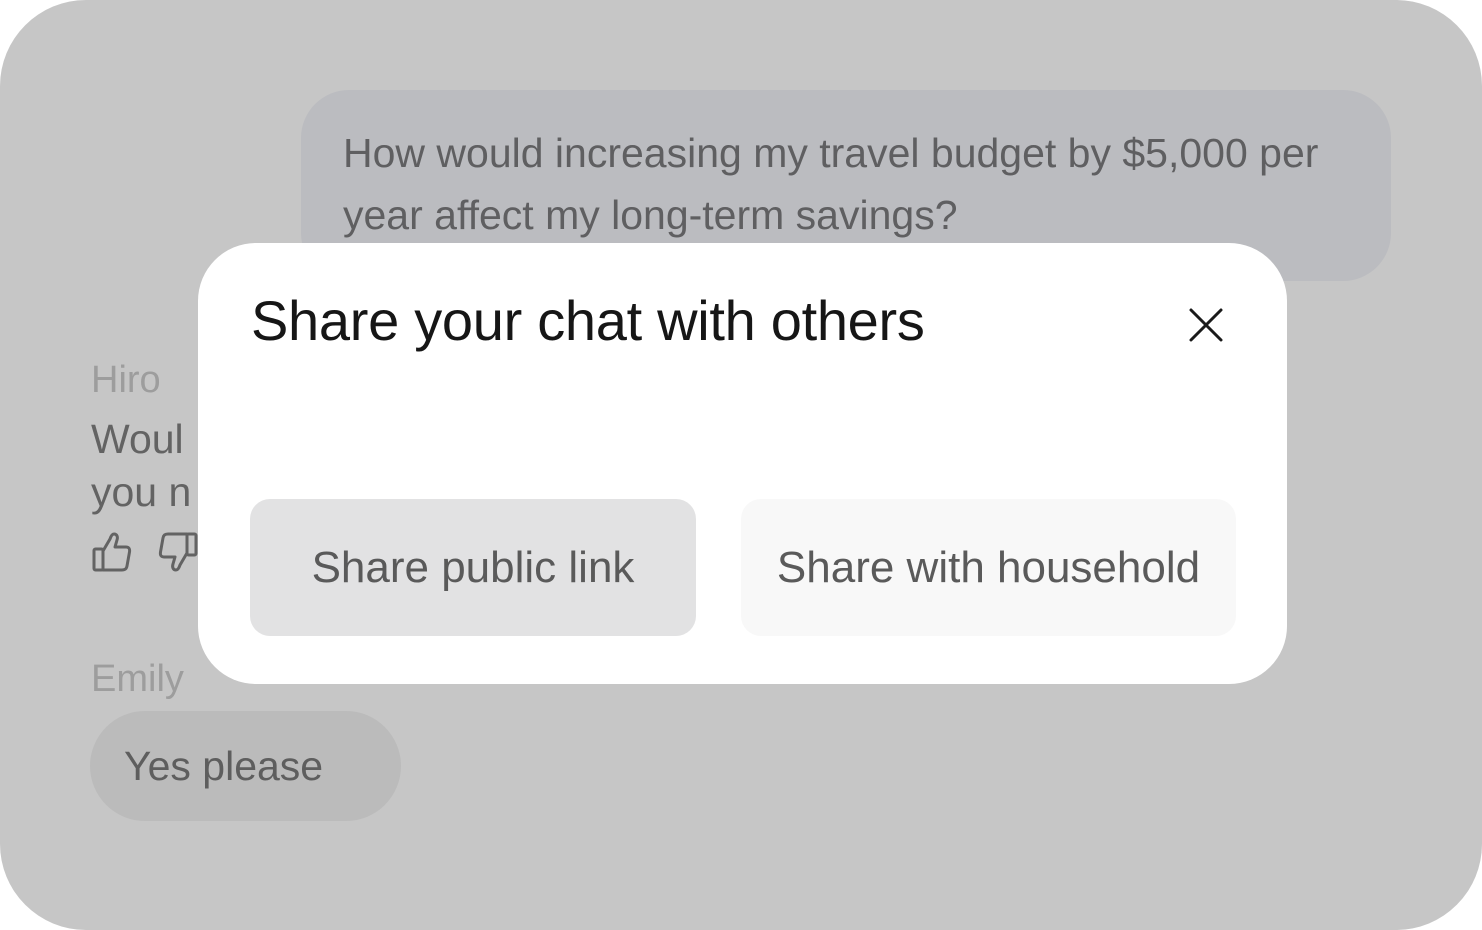 This screenshot has height=930, width=1482. What do you see at coordinates (588, 320) in the screenshot?
I see `dialog-title: Share your chat with others` at bounding box center [588, 320].